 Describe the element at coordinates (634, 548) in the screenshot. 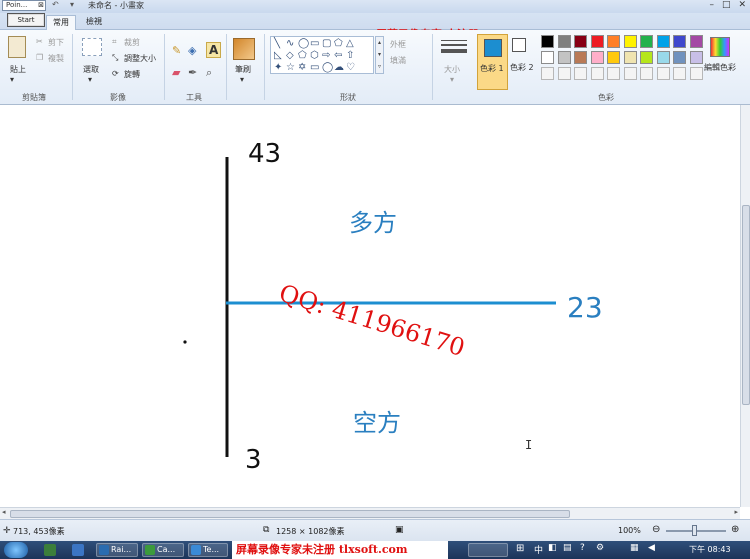

I see `network-icon: ▦` at that location.